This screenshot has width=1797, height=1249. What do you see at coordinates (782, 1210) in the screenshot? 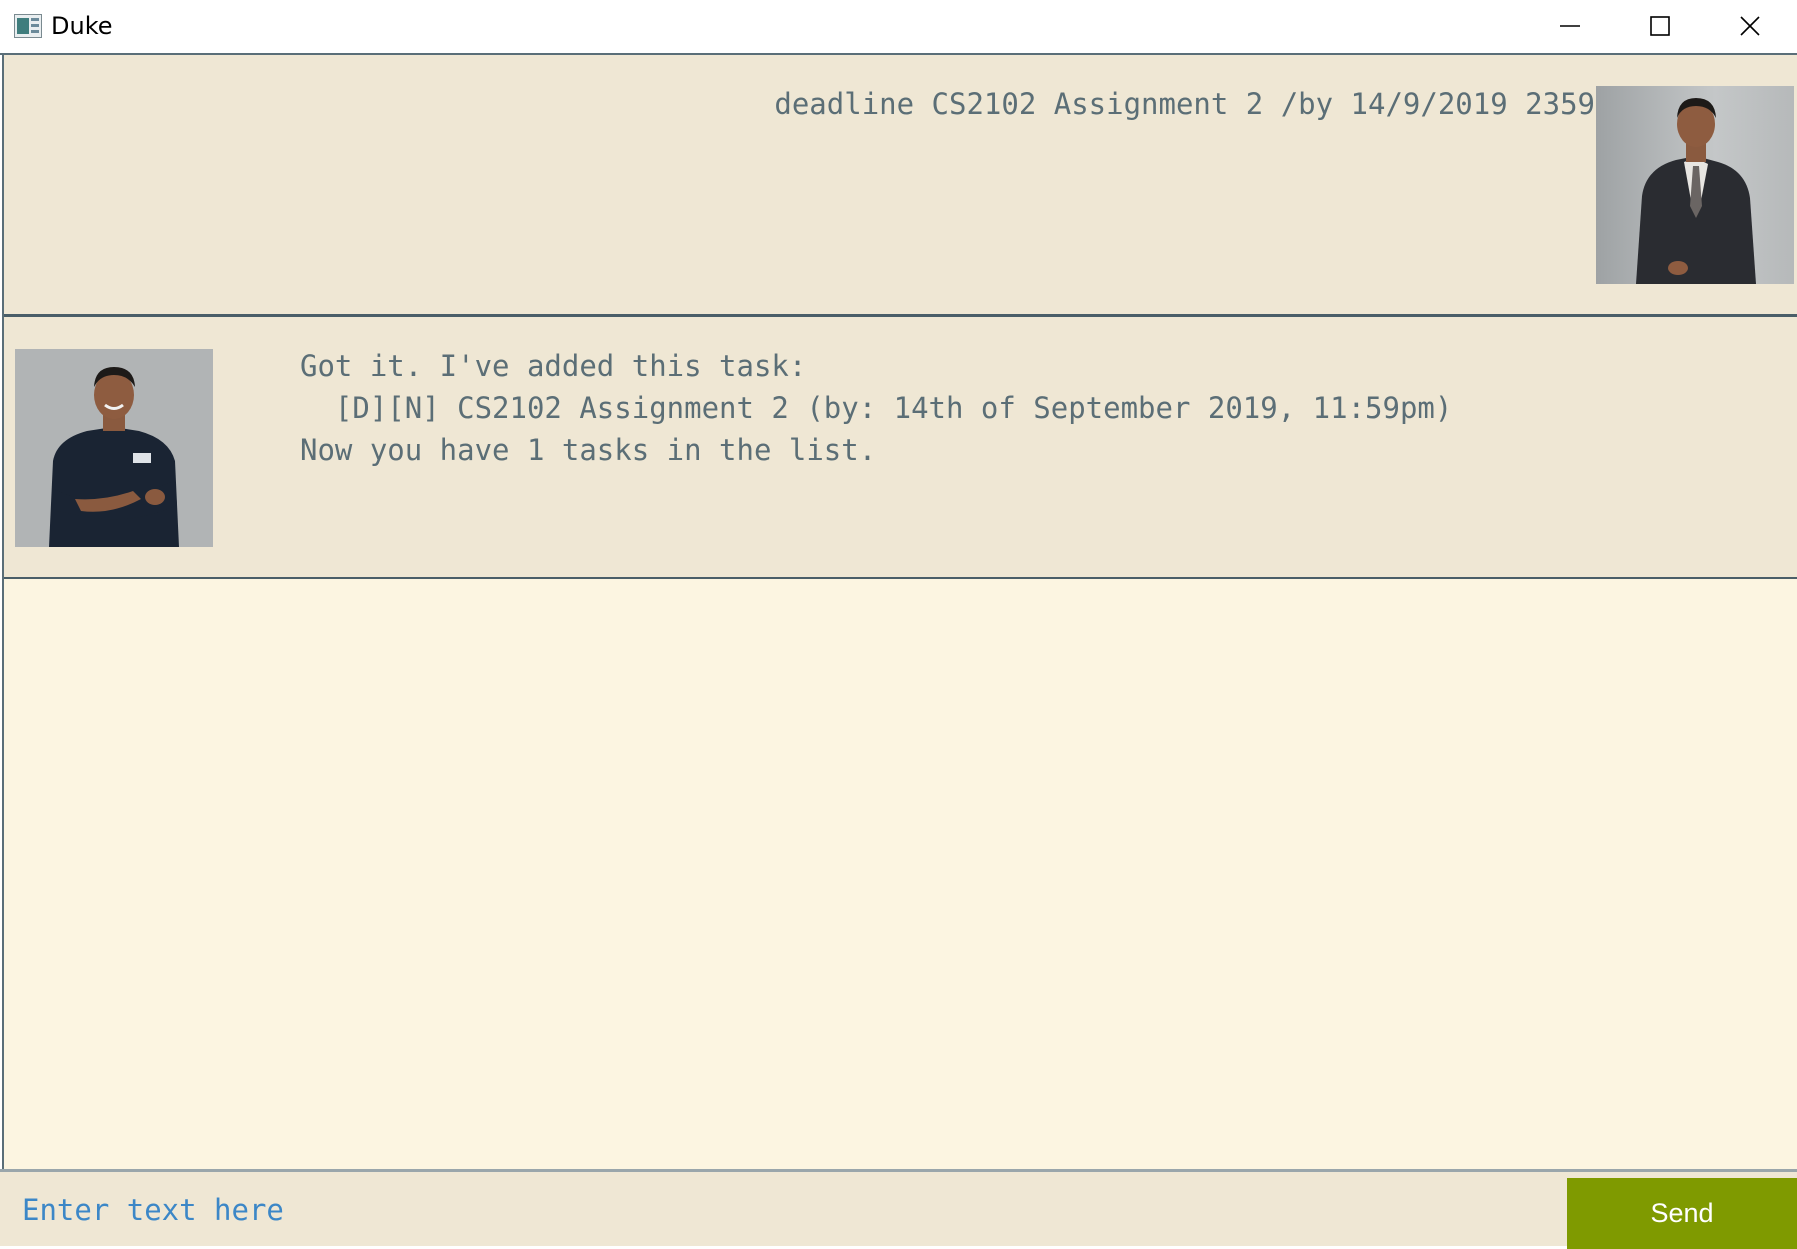
I see `message-input` at bounding box center [782, 1210].